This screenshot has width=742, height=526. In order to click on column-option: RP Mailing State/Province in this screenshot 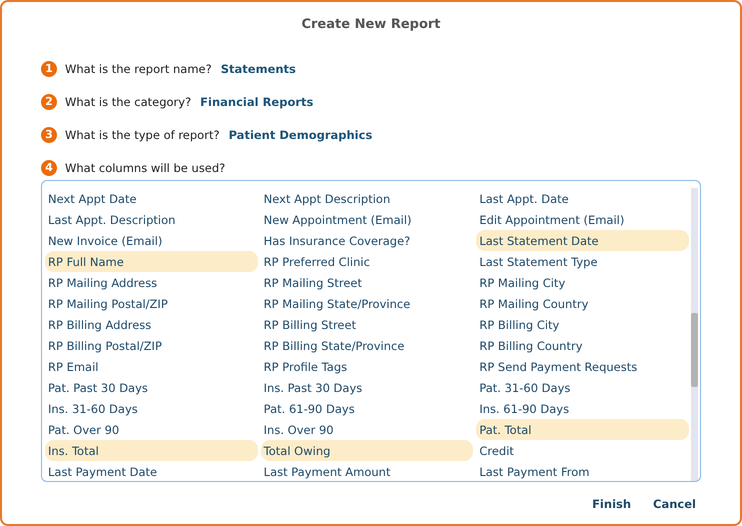, I will do `click(367, 303)`.